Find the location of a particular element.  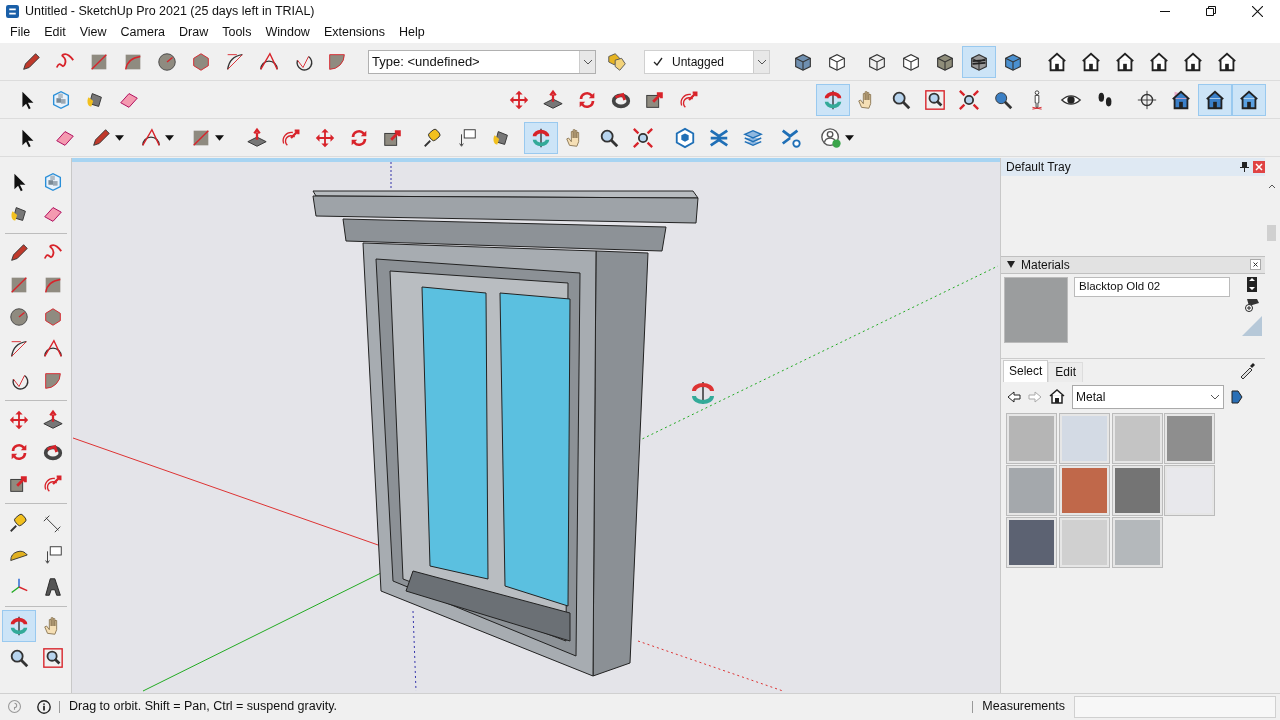

menu-item: View is located at coordinates (93, 32).